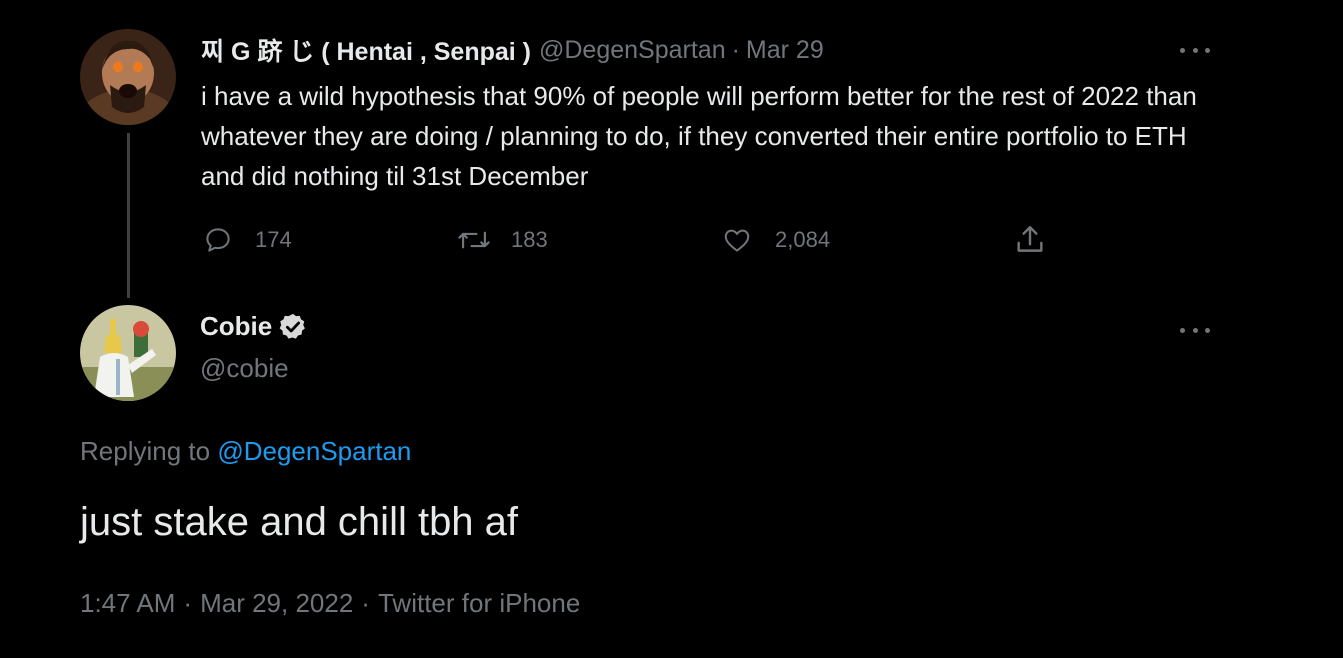  Describe the element at coordinates (366, 50) in the screenshot. I see `parent-author-name: 찌 G 跻 じ ( Hentai , Senpai )` at that location.